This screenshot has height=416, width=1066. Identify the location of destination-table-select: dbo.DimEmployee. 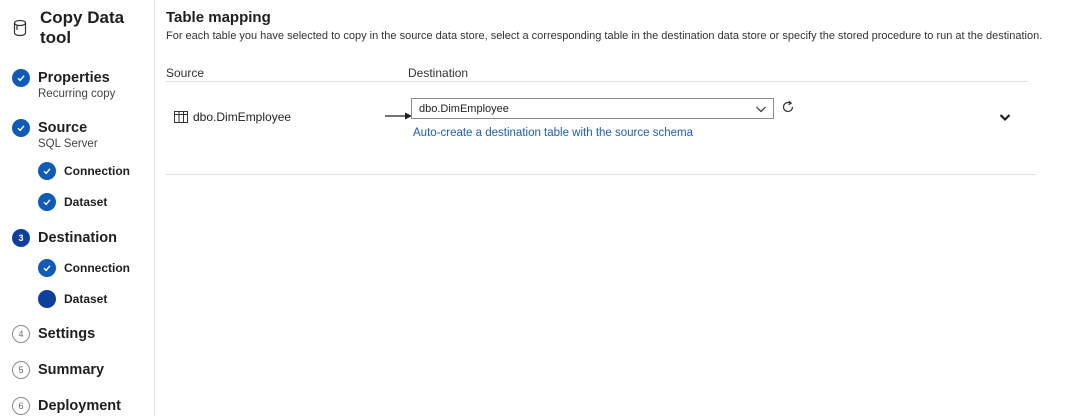
(592, 108).